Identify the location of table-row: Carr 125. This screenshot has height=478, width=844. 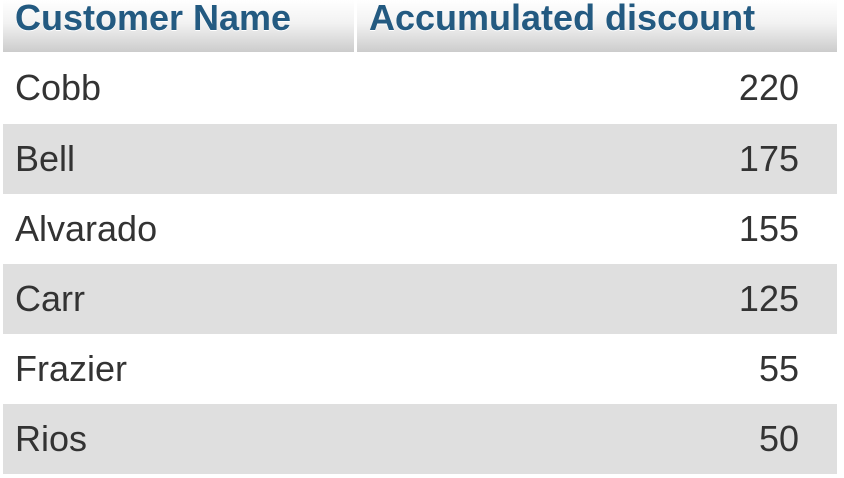
(420, 299).